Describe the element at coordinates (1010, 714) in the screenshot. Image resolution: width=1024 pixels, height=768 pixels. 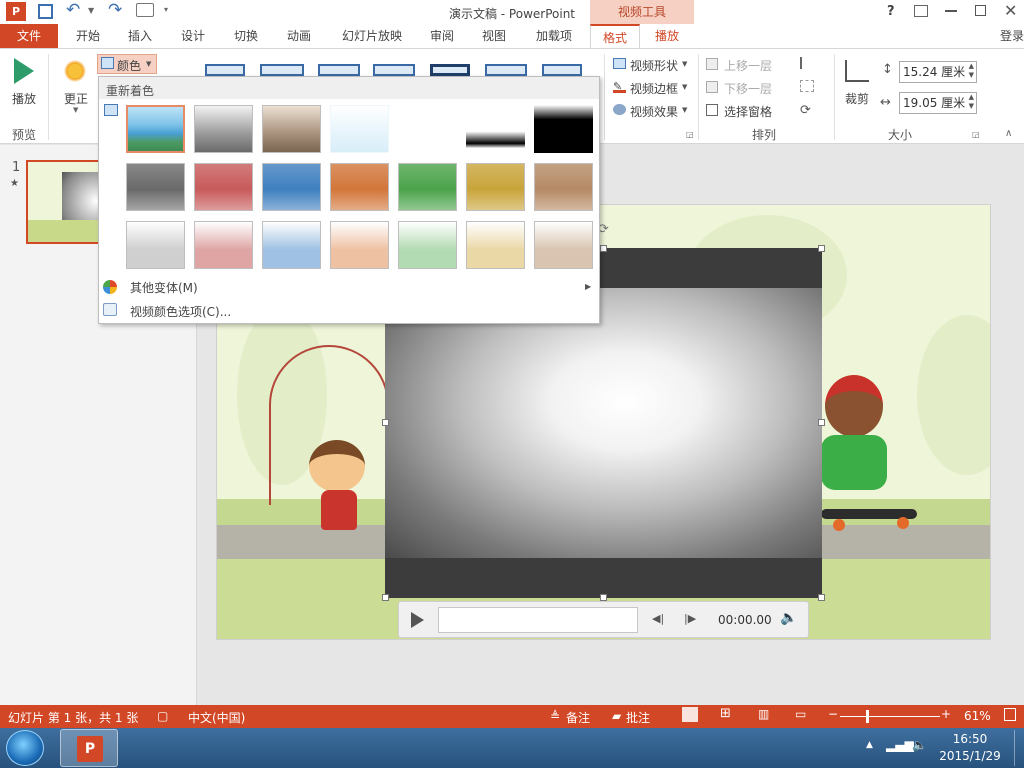
I see `fit-slide-icon` at that location.